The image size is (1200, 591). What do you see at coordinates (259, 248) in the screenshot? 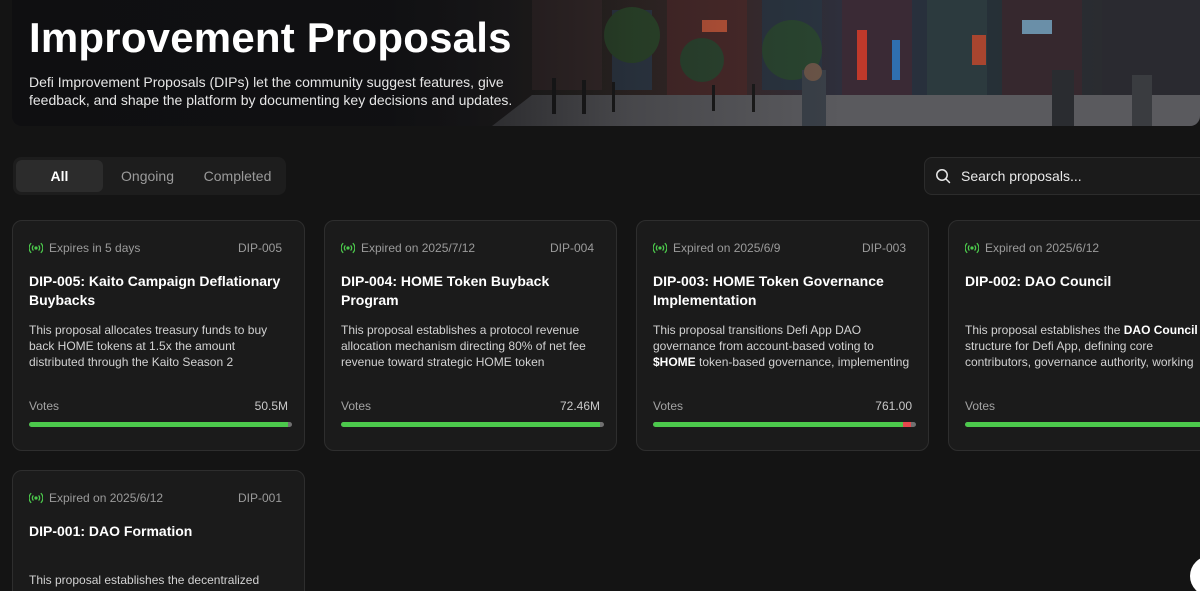
I see `proposal-id: DIP-005` at bounding box center [259, 248].